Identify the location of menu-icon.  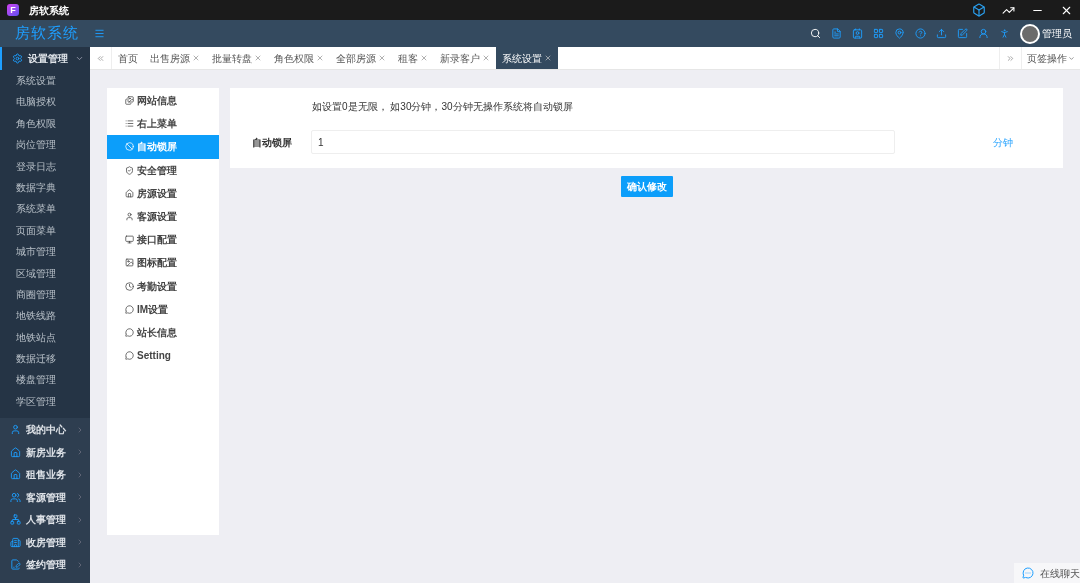
(99, 33).